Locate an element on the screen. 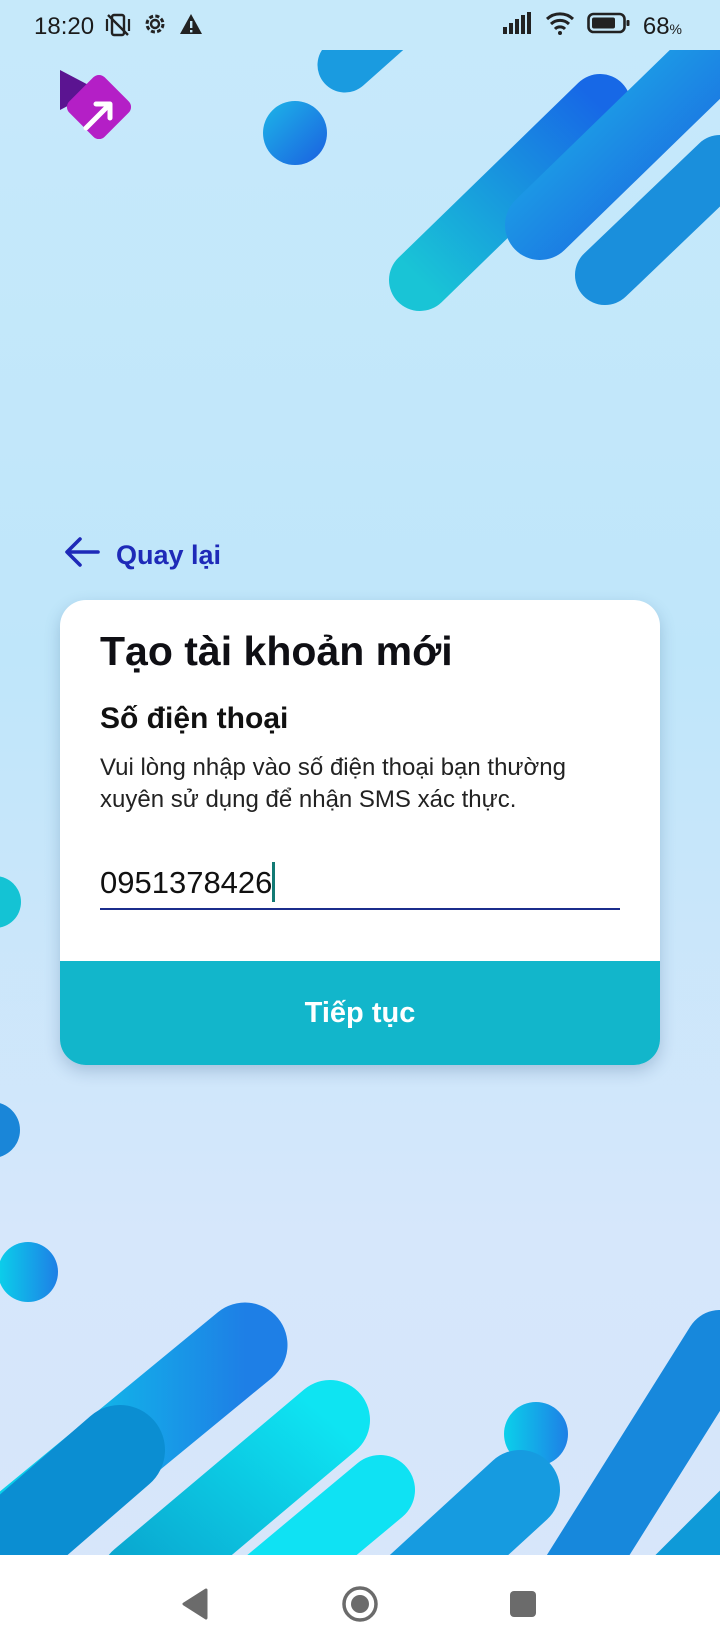  battery-percent-value: 68 is located at coordinates (656, 26).